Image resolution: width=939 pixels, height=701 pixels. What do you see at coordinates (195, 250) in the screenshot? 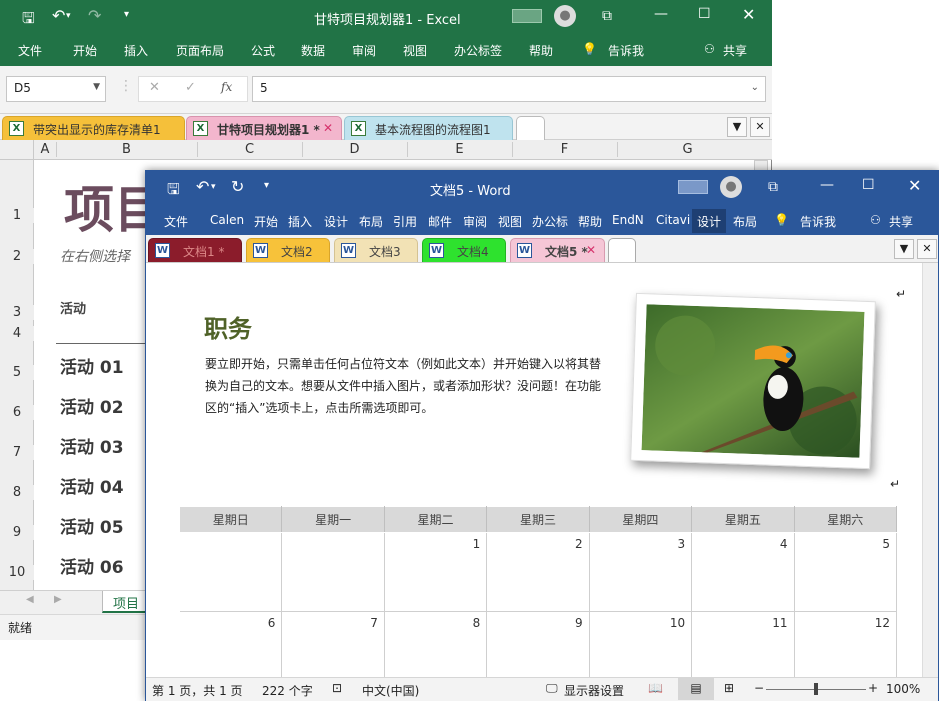
I see `doc-tab-1: W 文档1 *` at bounding box center [195, 250].